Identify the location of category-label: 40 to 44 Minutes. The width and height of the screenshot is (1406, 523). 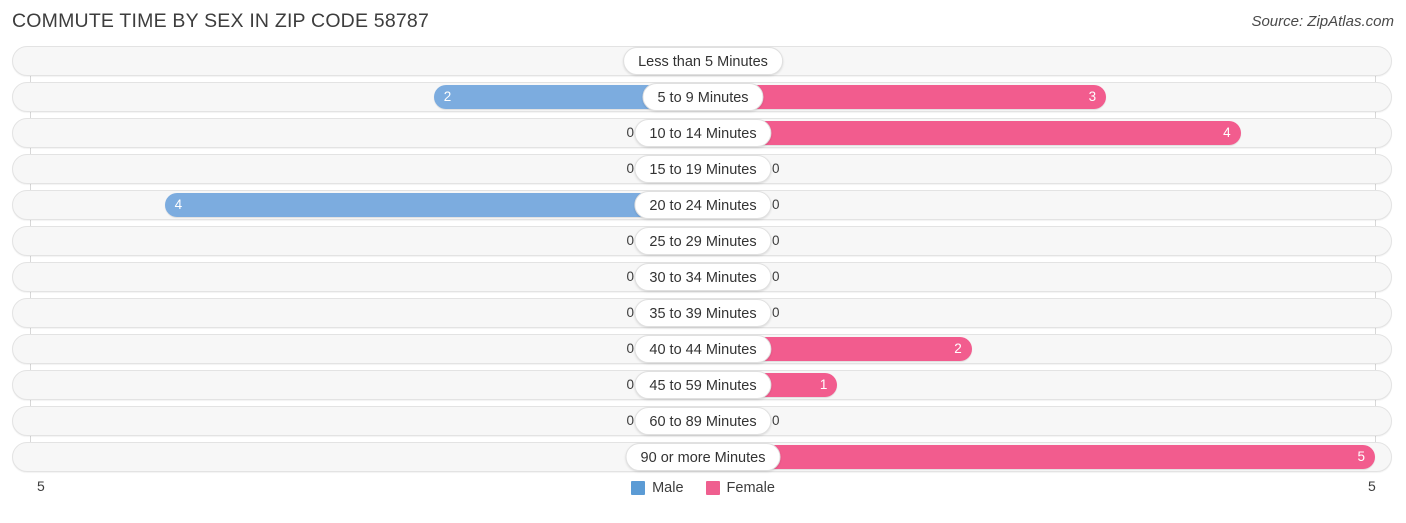
(703, 349).